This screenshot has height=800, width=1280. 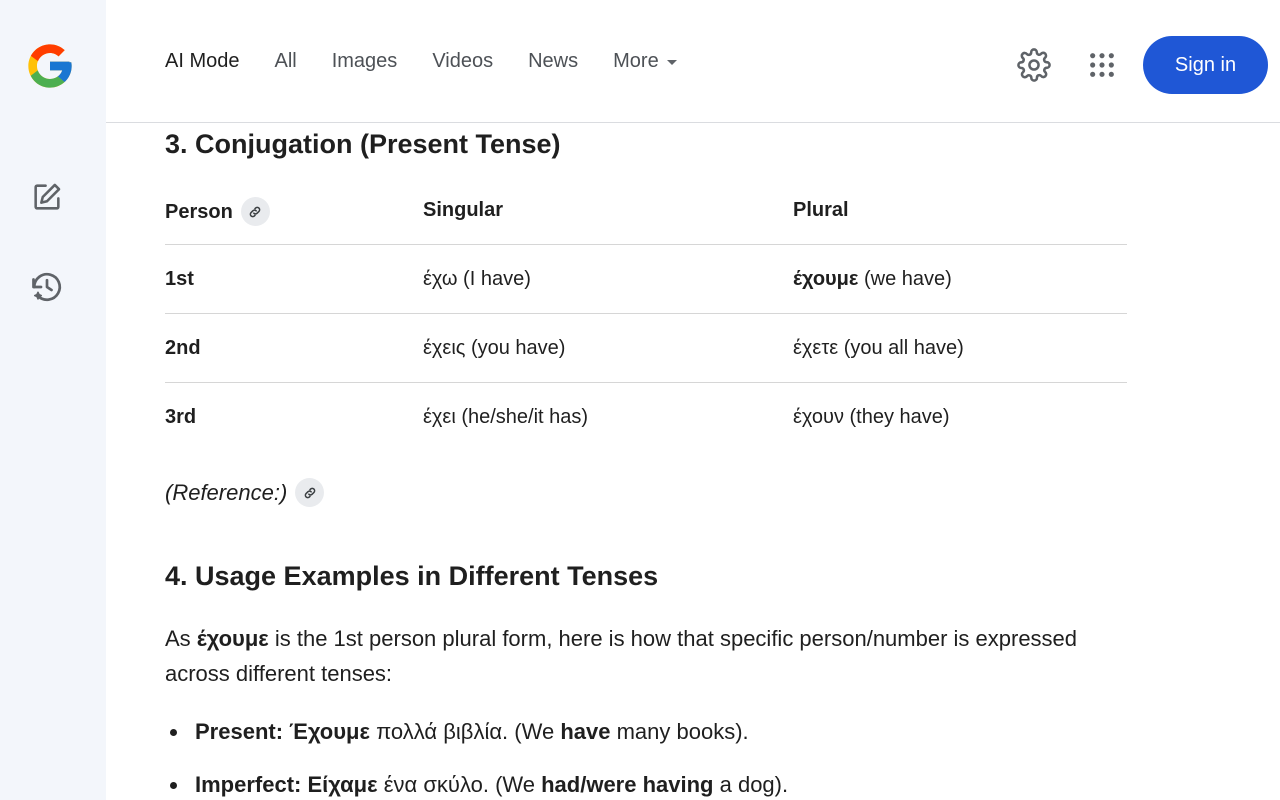 What do you see at coordinates (248, 784) in the screenshot?
I see `tense-label: Imperfect:` at bounding box center [248, 784].